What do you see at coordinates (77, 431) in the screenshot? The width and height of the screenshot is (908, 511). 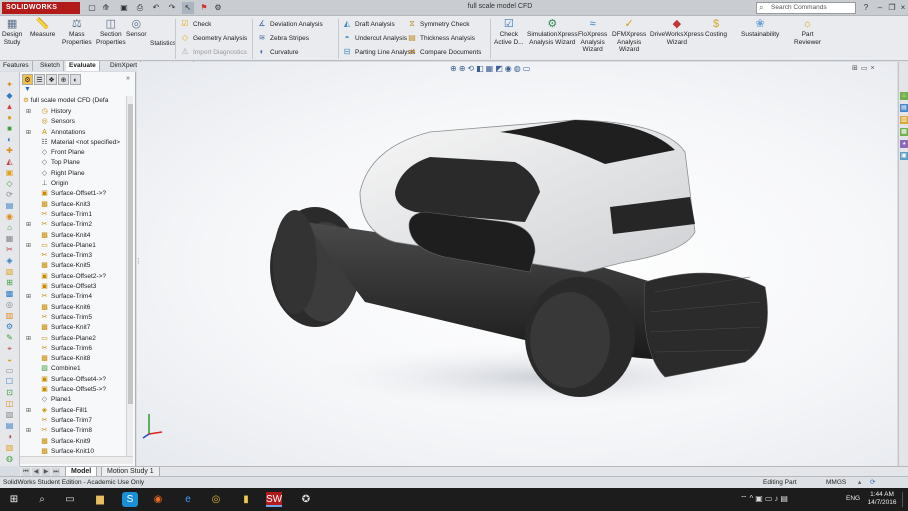 I see `tree-item: ⊞ ✂ Surface-Trim8` at bounding box center [77, 431].